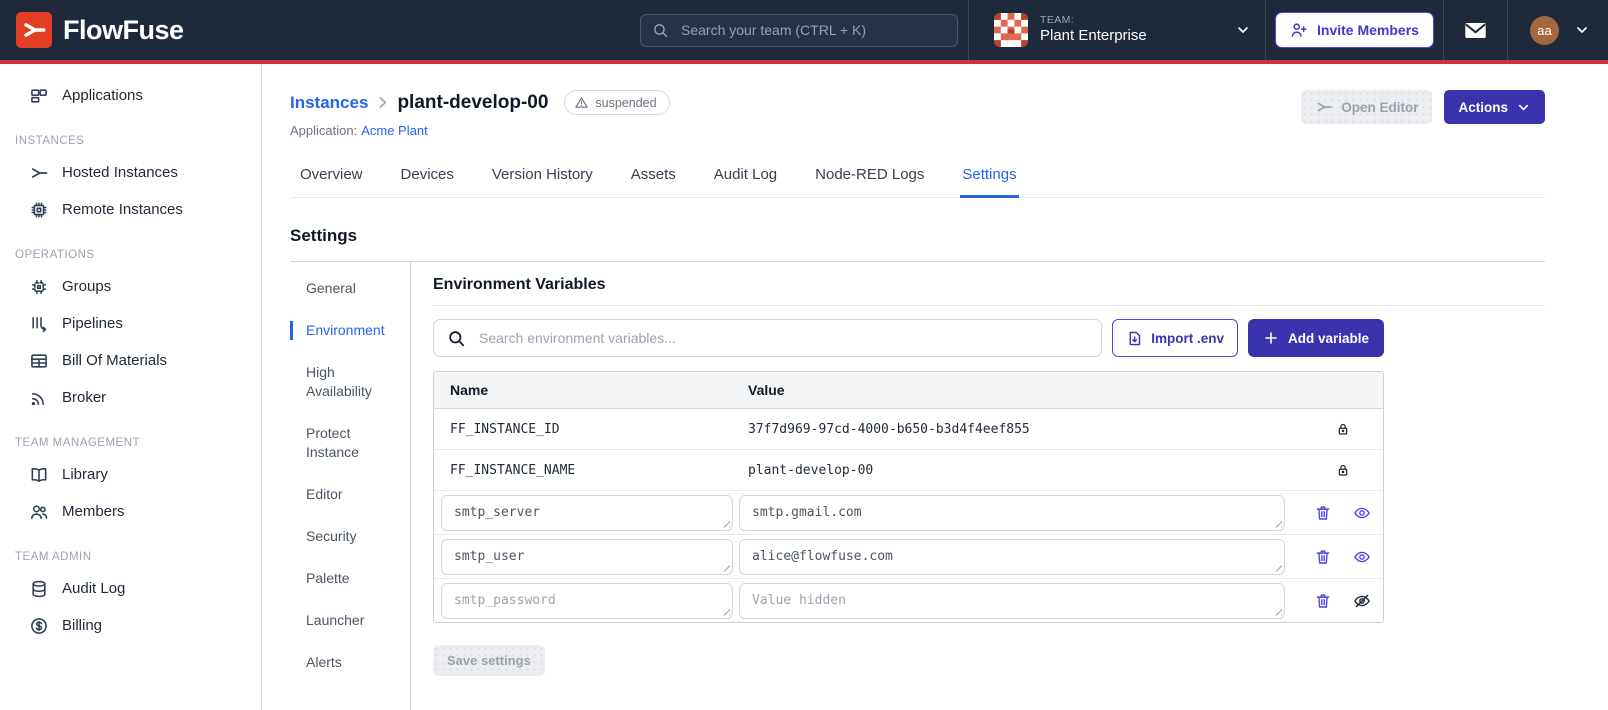 The height and width of the screenshot is (710, 1608). What do you see at coordinates (350, 578) in the screenshot?
I see `settings-nav-palette: Palette` at bounding box center [350, 578].